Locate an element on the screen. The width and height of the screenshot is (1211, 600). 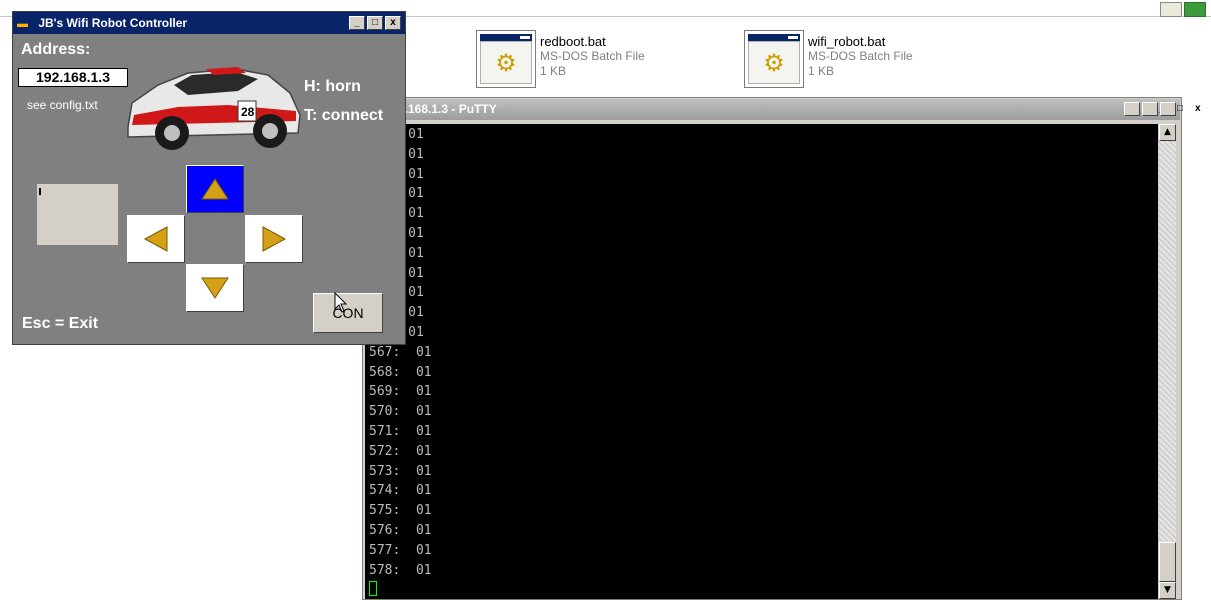
terminal-line: 572: 01 is located at coordinates (400, 451).